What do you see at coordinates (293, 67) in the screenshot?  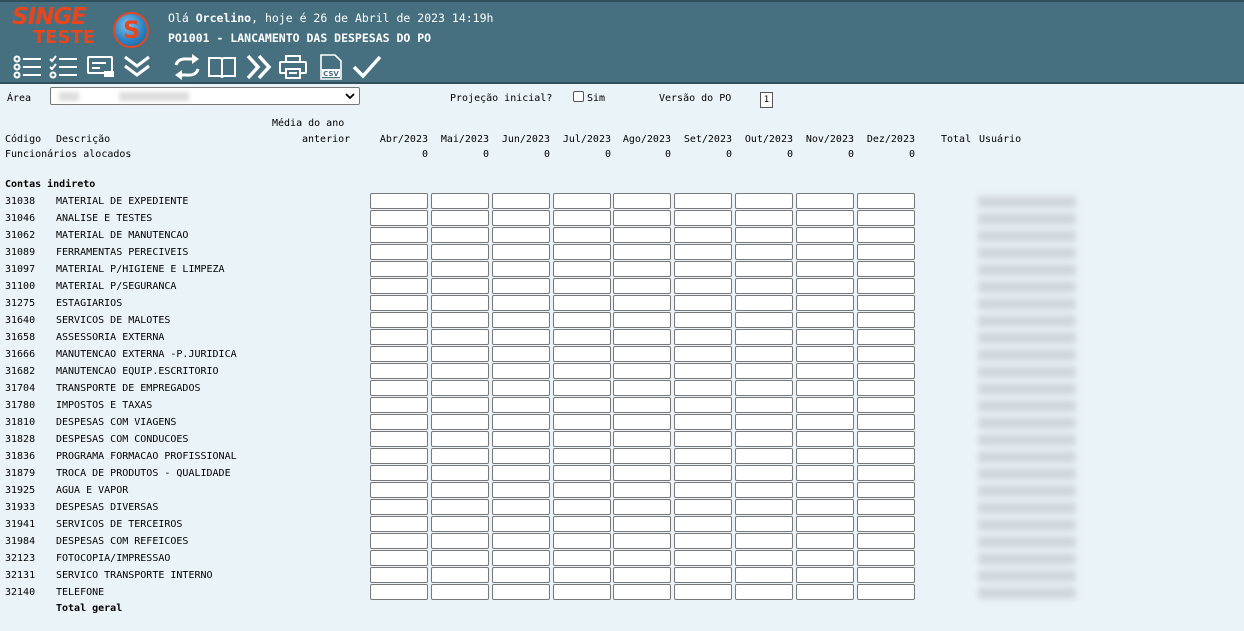 I see `print-icon` at bounding box center [293, 67].